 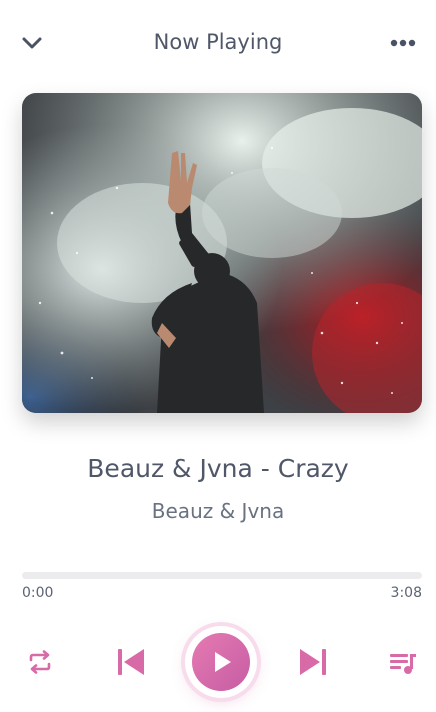 I want to click on track-artist: Beauz & Jvna, so click(x=218, y=511).